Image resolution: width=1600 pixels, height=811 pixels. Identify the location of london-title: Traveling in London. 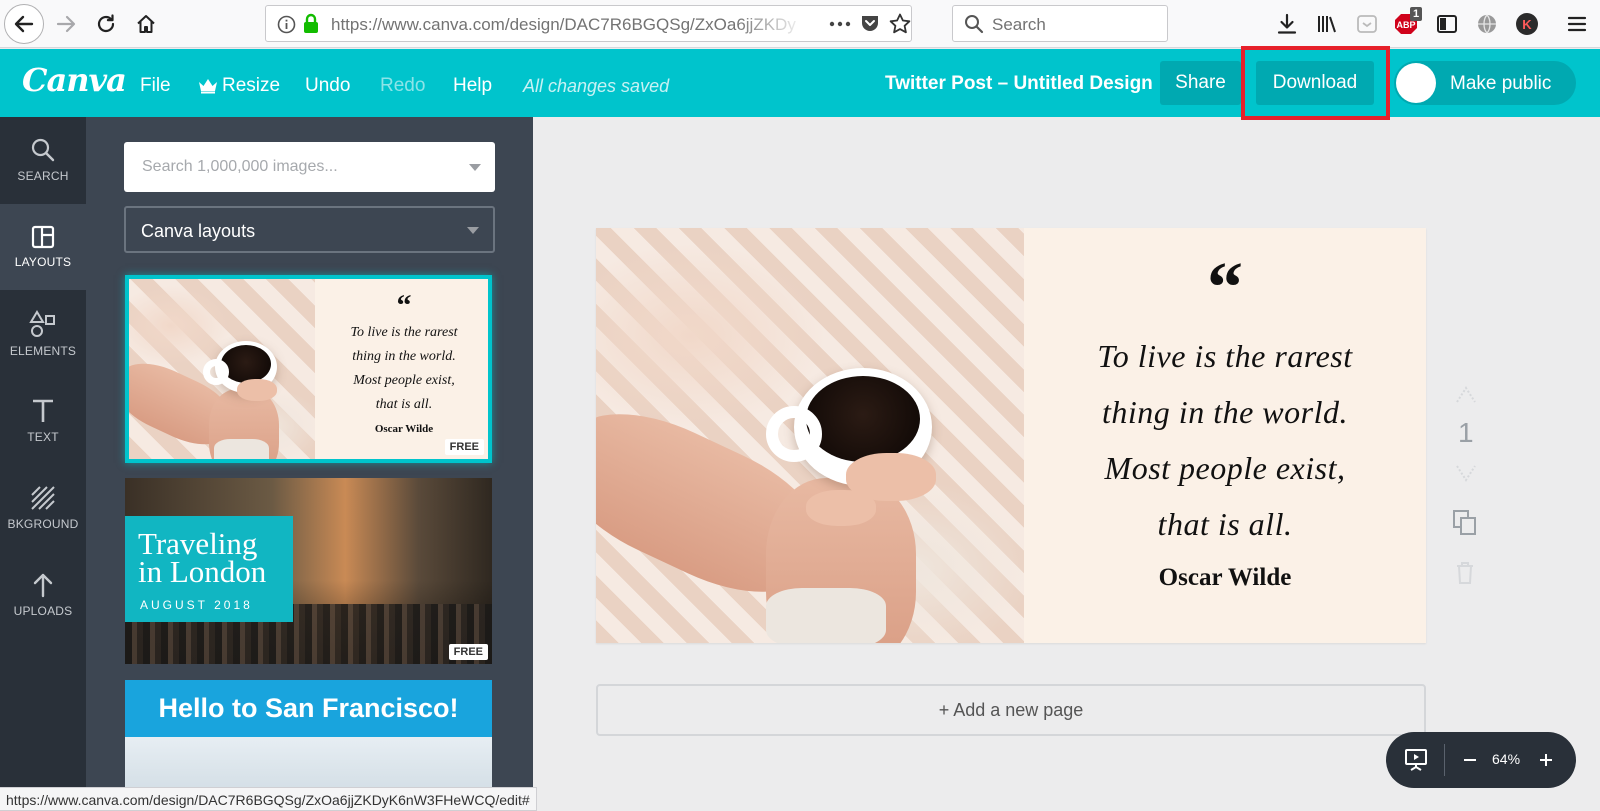
(202, 558).